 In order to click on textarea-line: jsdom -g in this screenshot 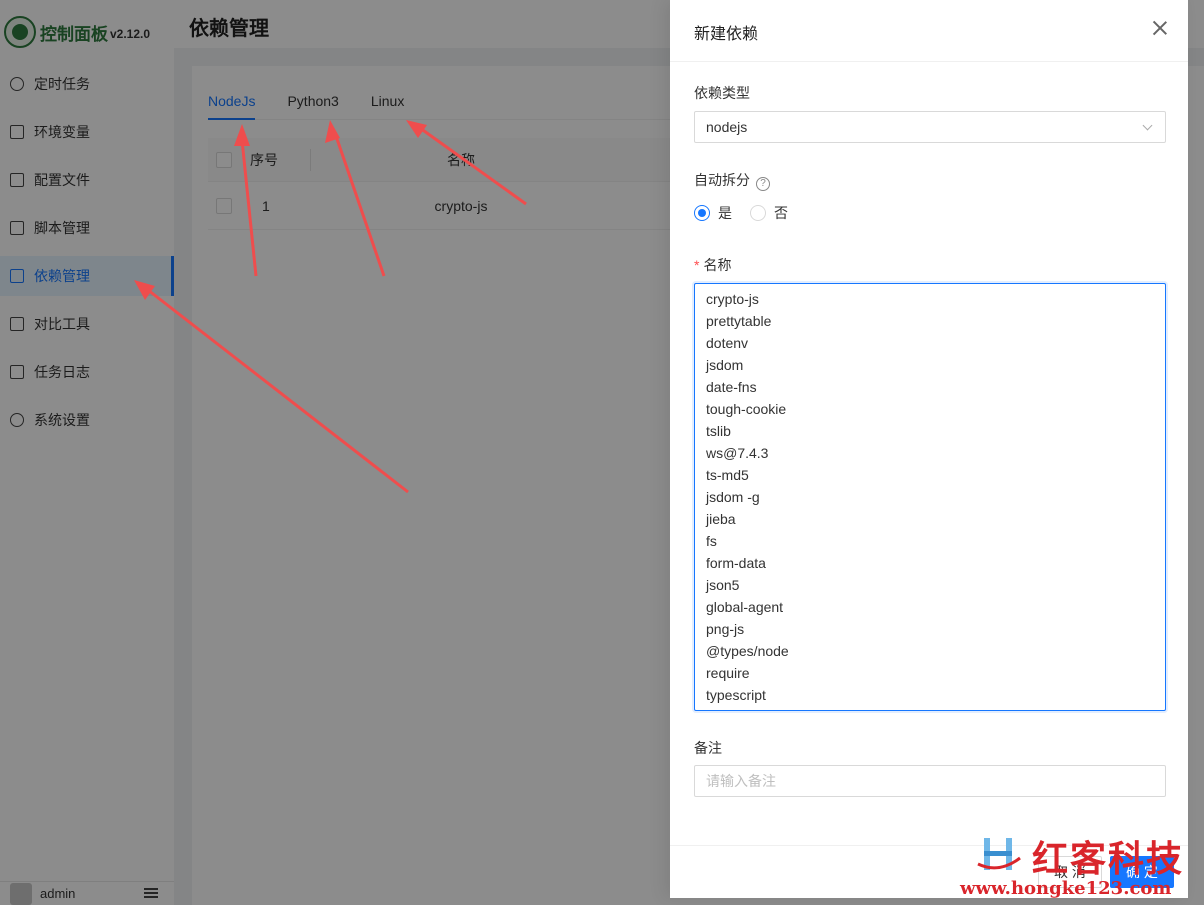, I will do `click(733, 497)`.